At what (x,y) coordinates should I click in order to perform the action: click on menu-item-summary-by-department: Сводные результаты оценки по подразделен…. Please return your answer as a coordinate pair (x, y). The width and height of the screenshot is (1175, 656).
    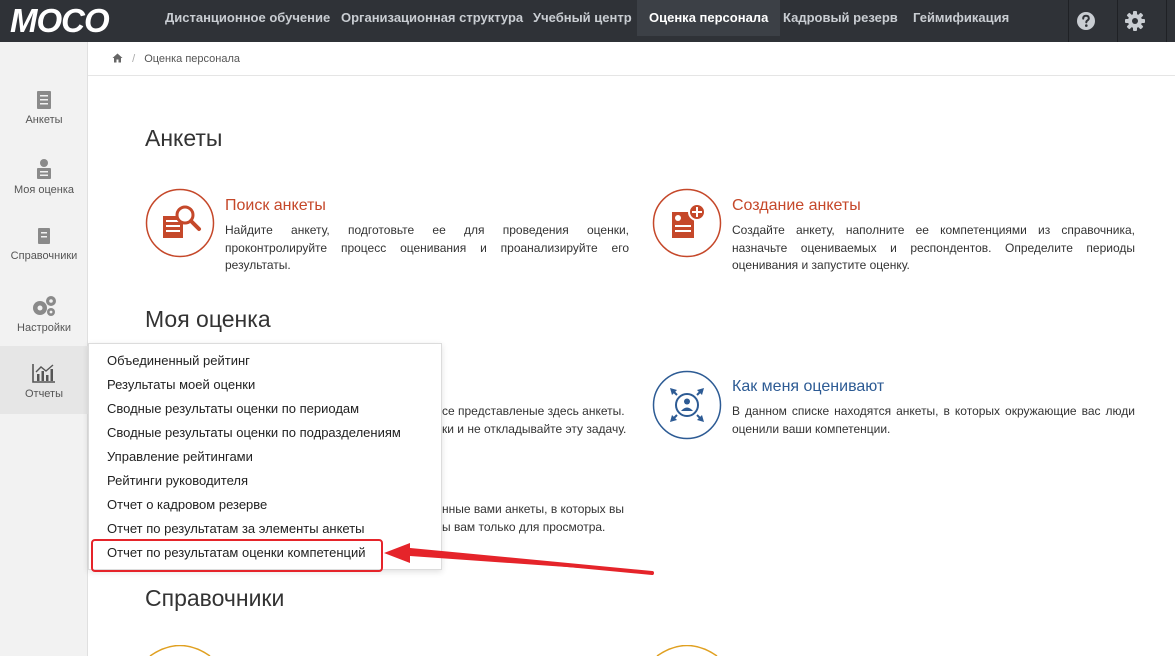
    Looking at the image, I should click on (254, 432).